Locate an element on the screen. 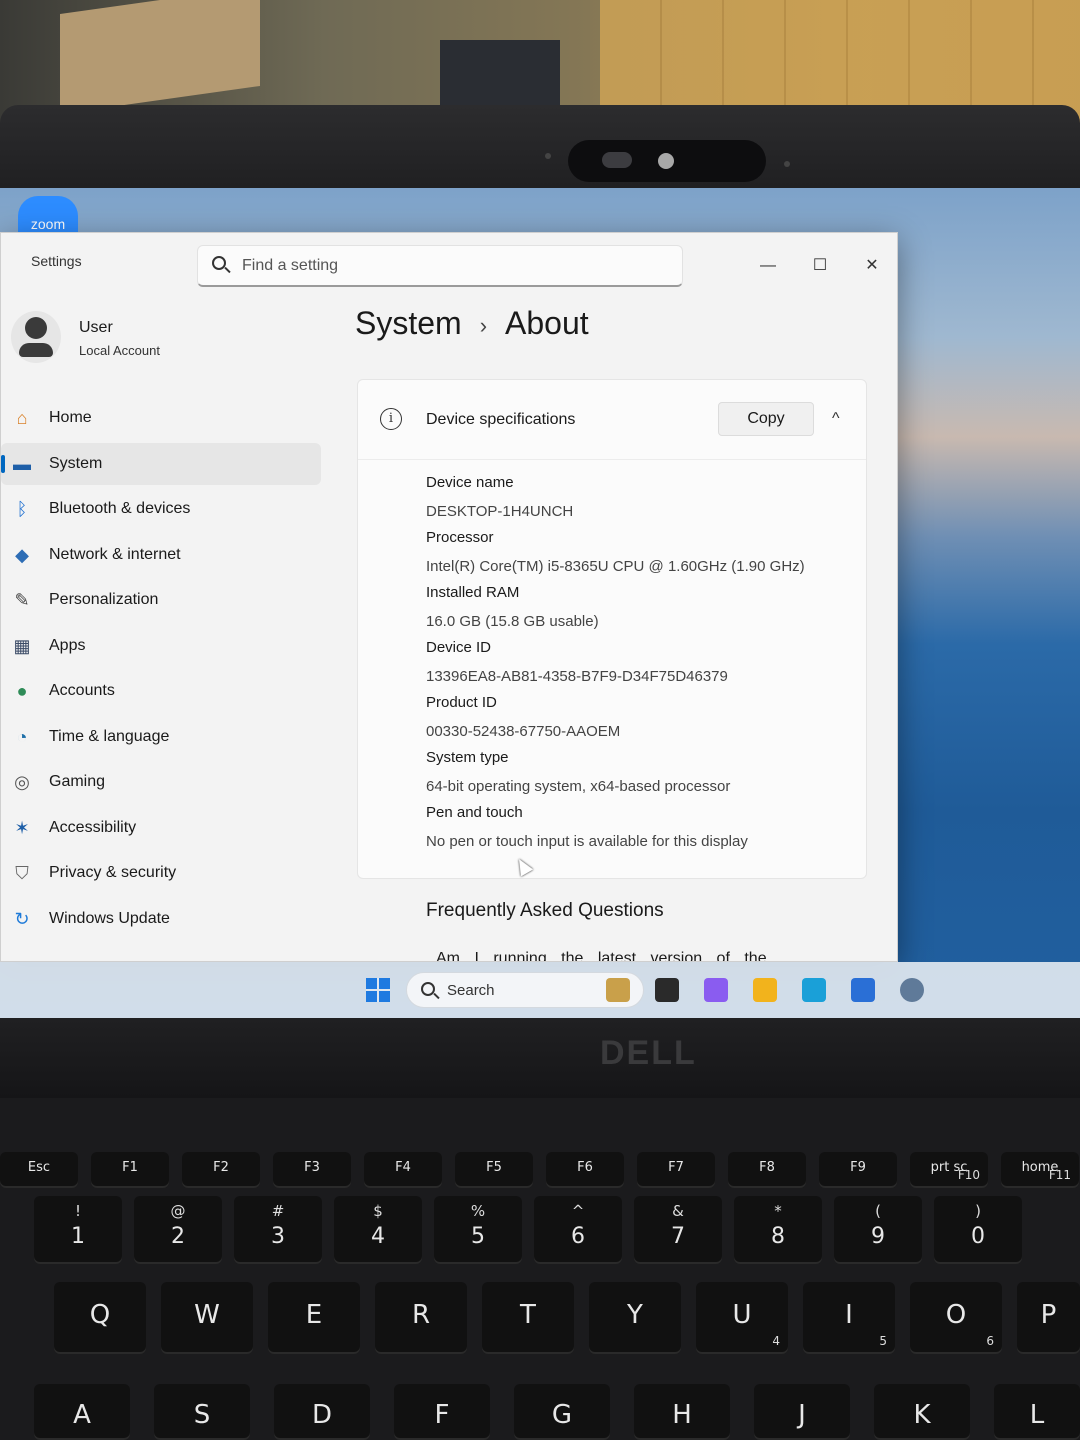 The width and height of the screenshot is (1080, 1440). spec-value: 00330-52438-67750-AAOEM is located at coordinates (523, 731).